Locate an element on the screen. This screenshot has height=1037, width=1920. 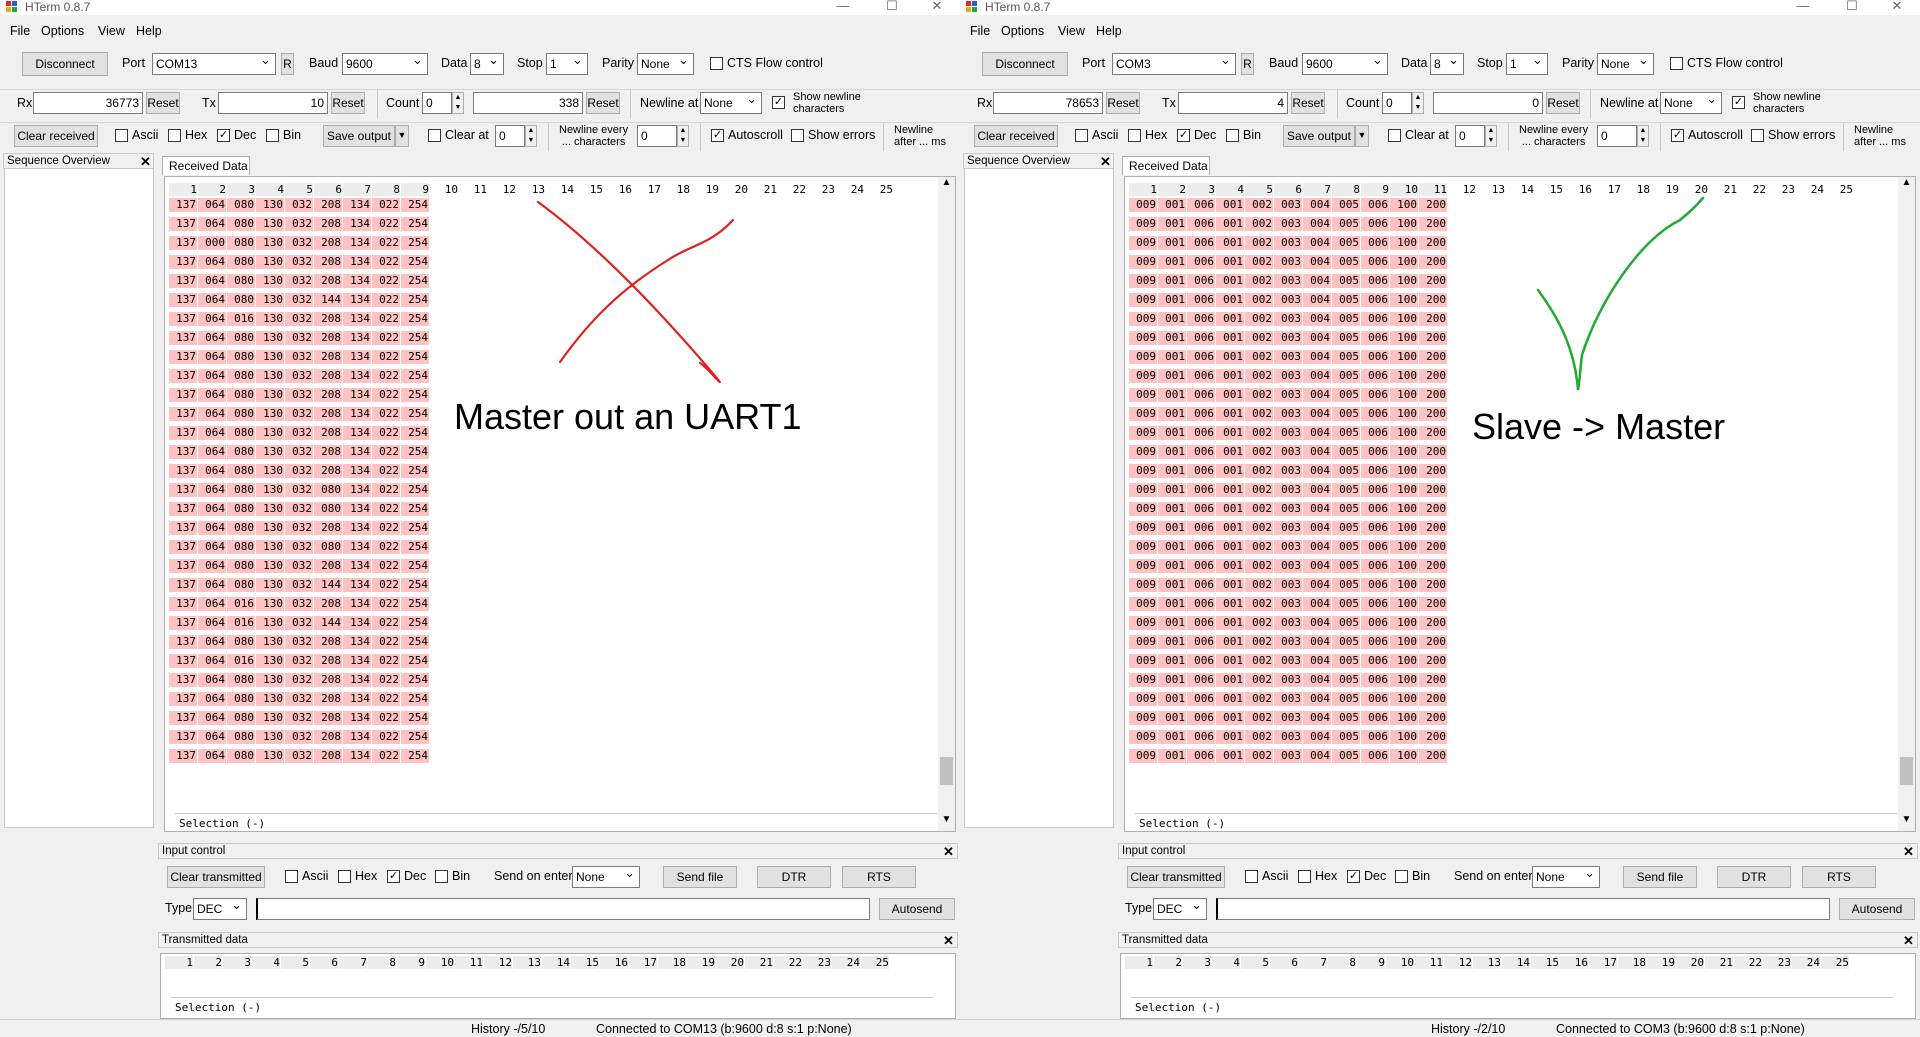
annotation-slave: Slave -> Master is located at coordinates (1599, 426).